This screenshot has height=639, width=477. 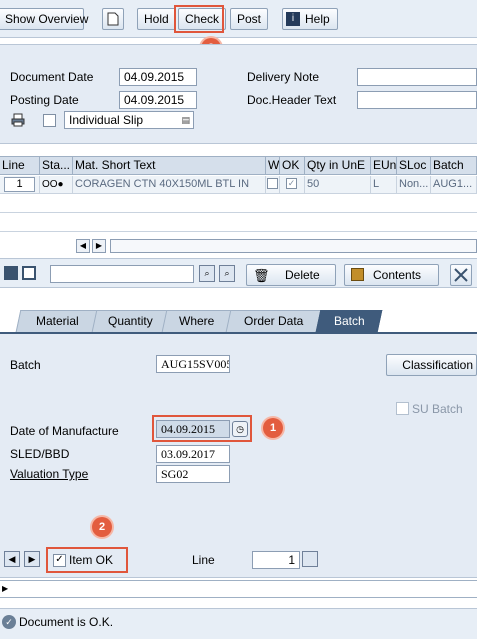 I want to click on row-ok-cell: ✓, so click(x=292, y=185).